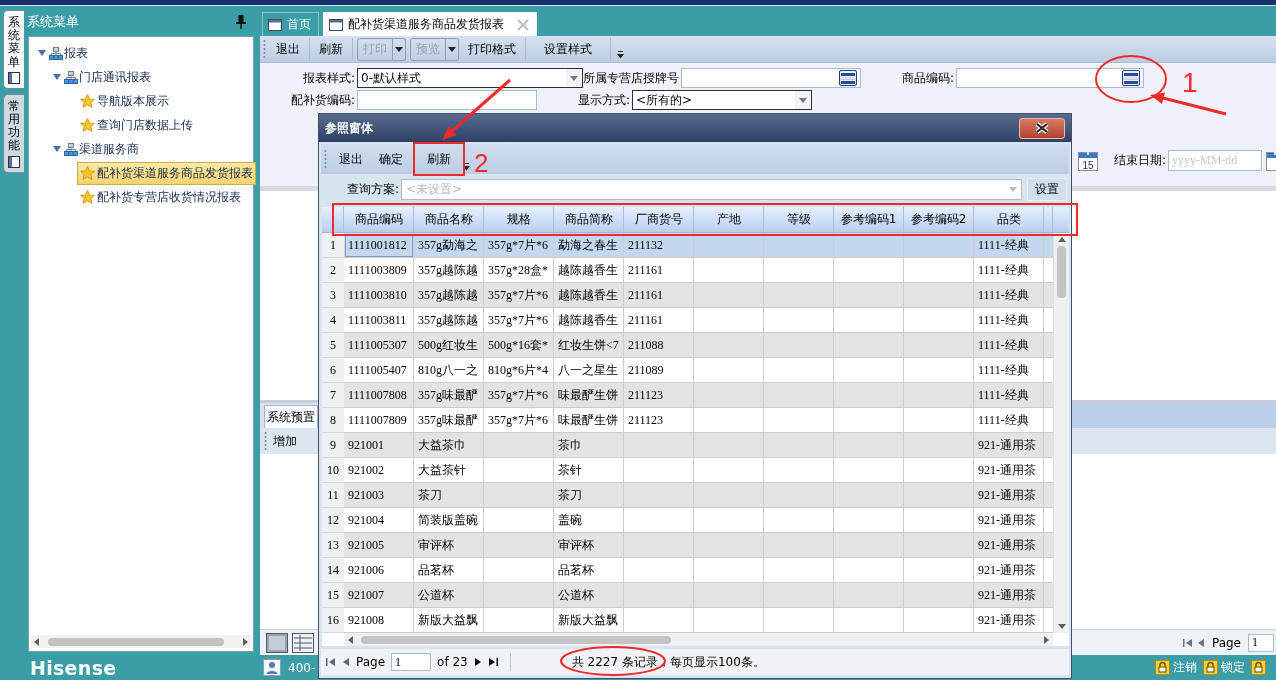 Image resolution: width=1276 pixels, height=680 pixels. What do you see at coordinates (101, 77) in the screenshot?
I see `tree-item: 门店通讯报表` at bounding box center [101, 77].